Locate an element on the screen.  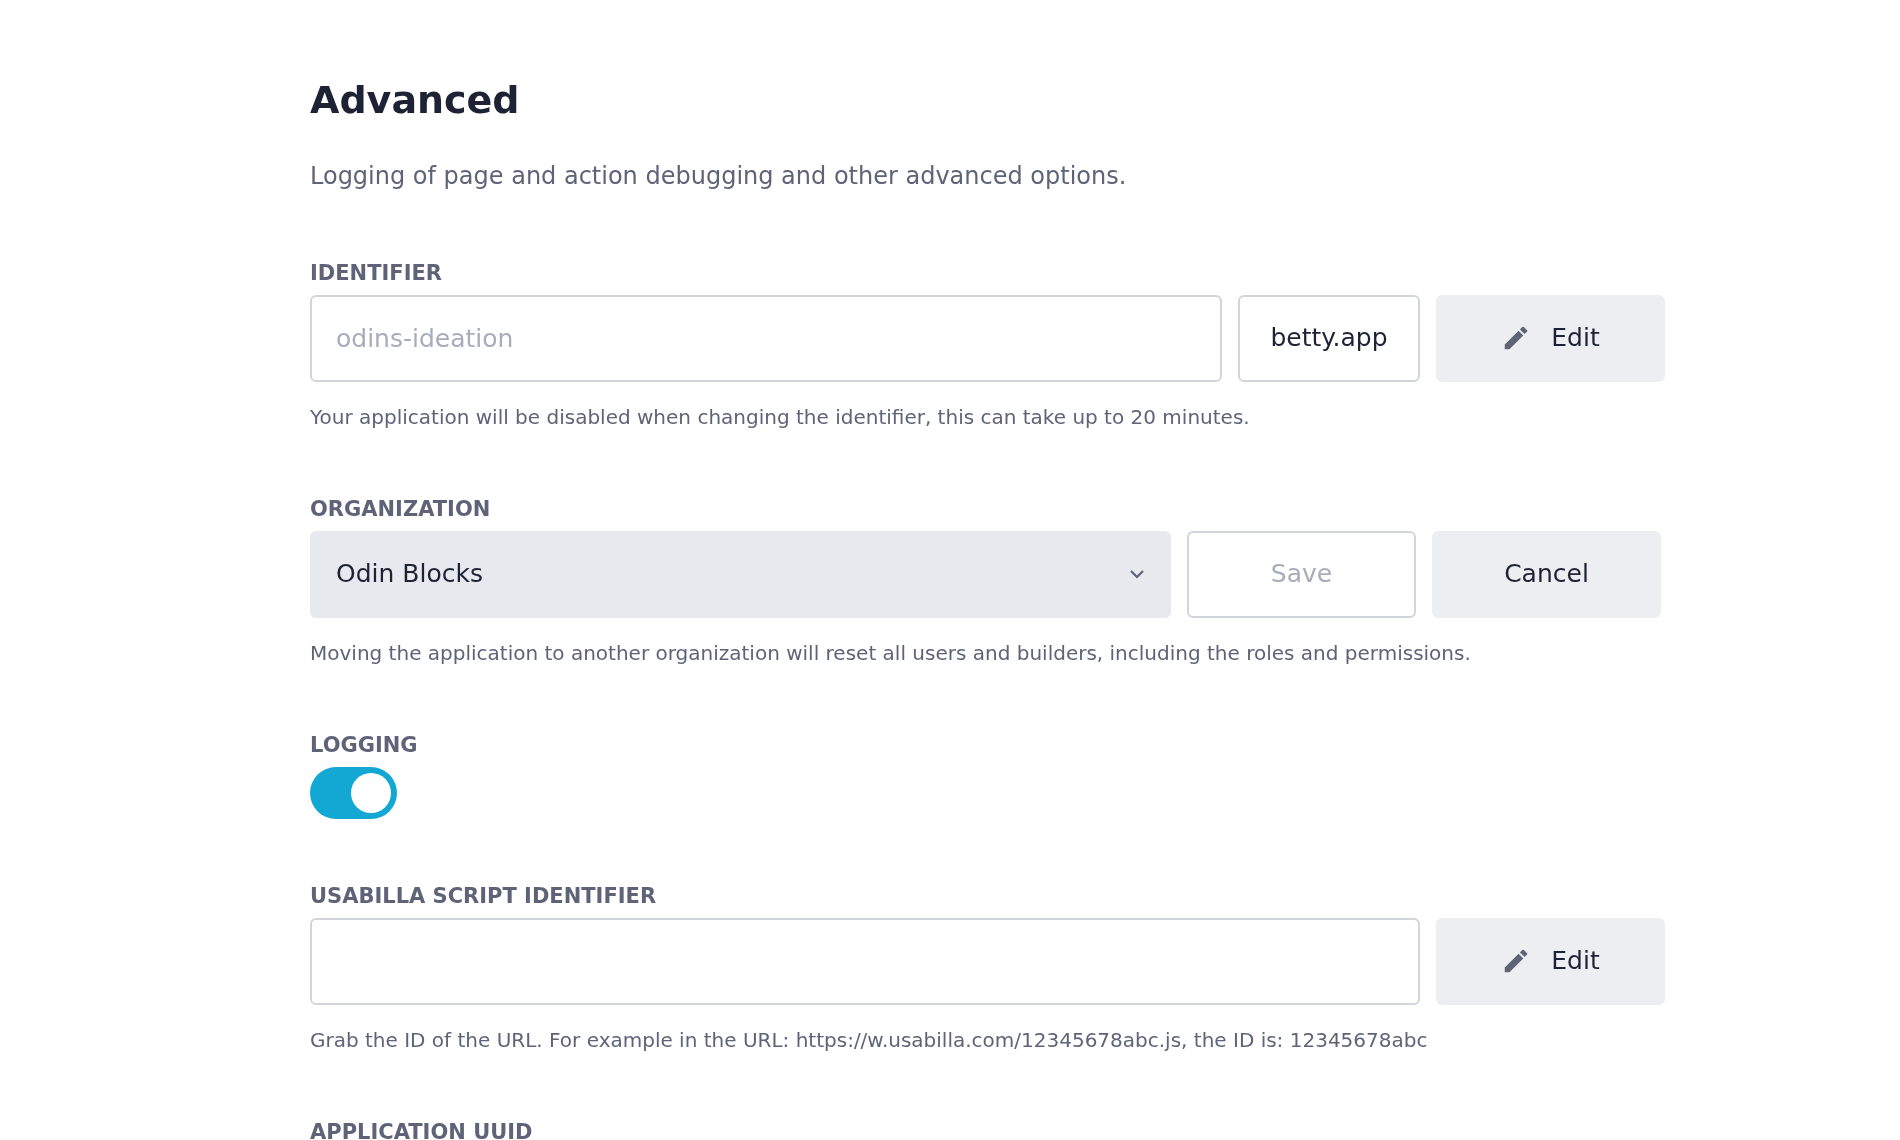
chevron-down-icon is located at coordinates (1137, 574).